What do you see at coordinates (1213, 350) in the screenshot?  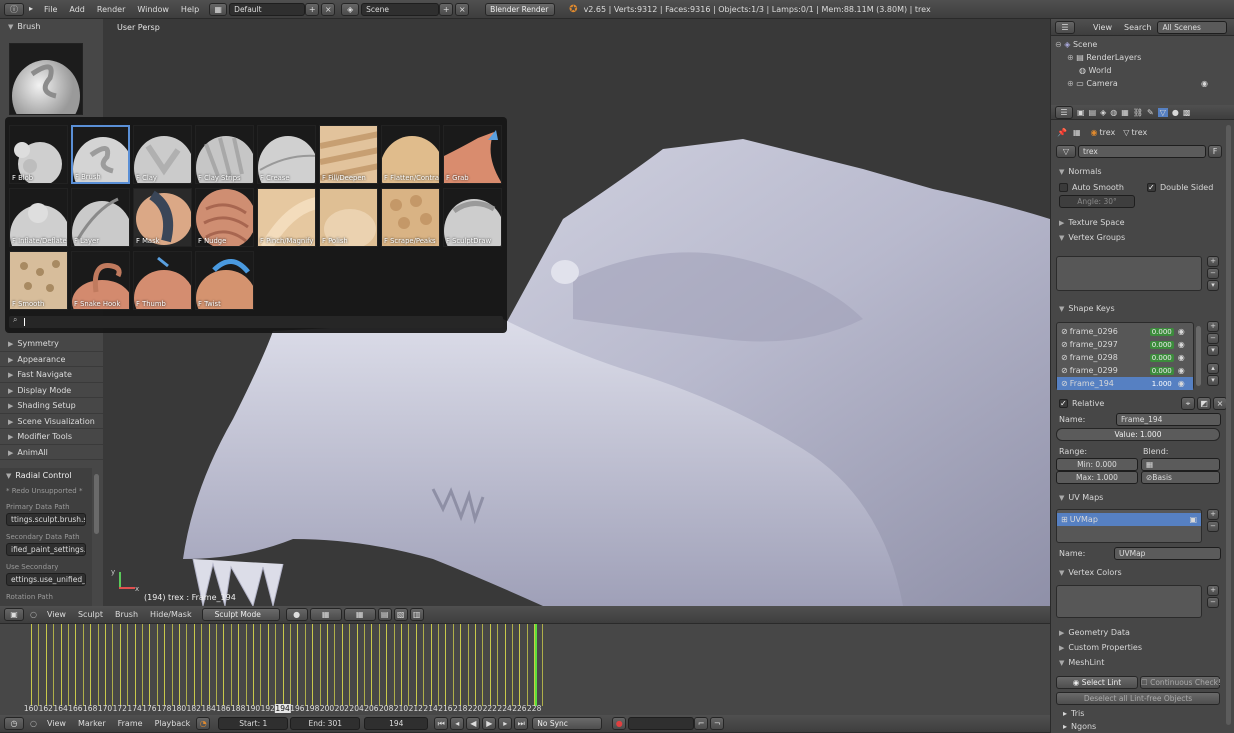 I see `shape-key-menu-icon: ▾` at bounding box center [1213, 350].